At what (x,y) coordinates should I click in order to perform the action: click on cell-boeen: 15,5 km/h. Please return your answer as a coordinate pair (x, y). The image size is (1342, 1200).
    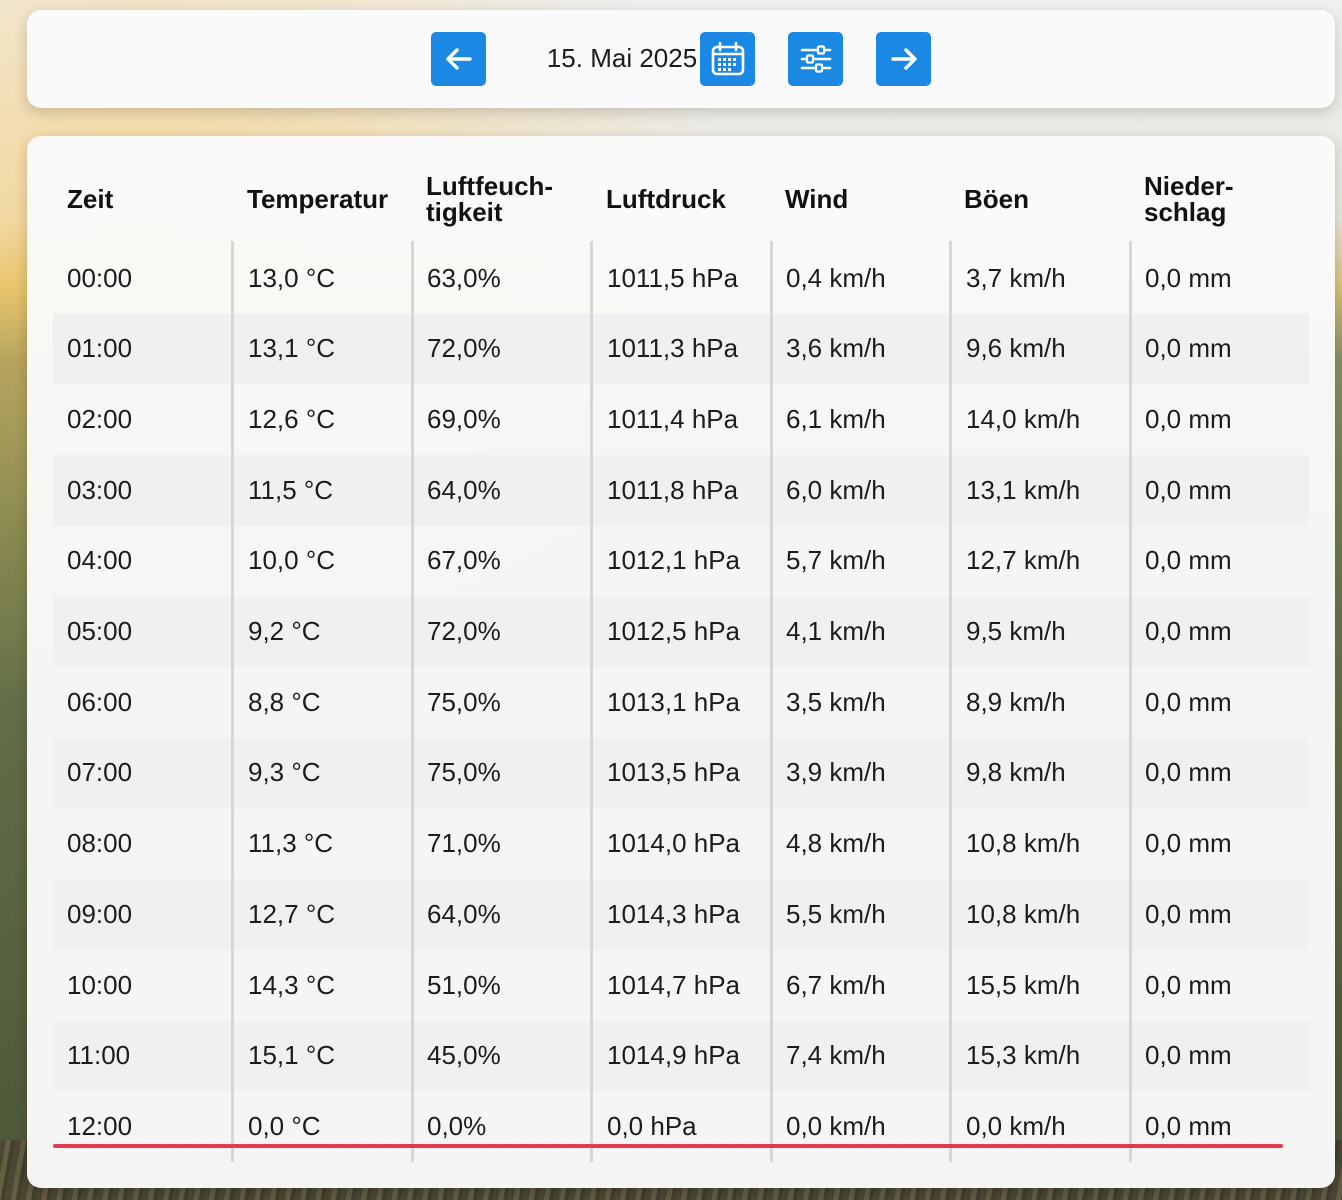
    Looking at the image, I should click on (1023, 984).